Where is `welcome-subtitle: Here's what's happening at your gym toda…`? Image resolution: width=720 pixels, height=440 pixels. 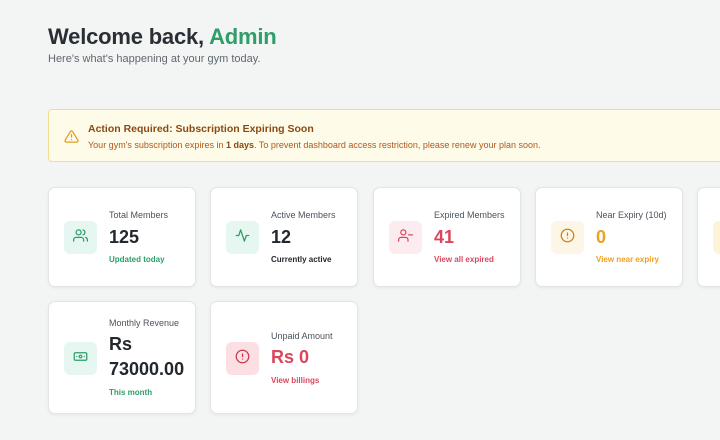 welcome-subtitle: Here's what's happening at your gym toda… is located at coordinates (154, 59).